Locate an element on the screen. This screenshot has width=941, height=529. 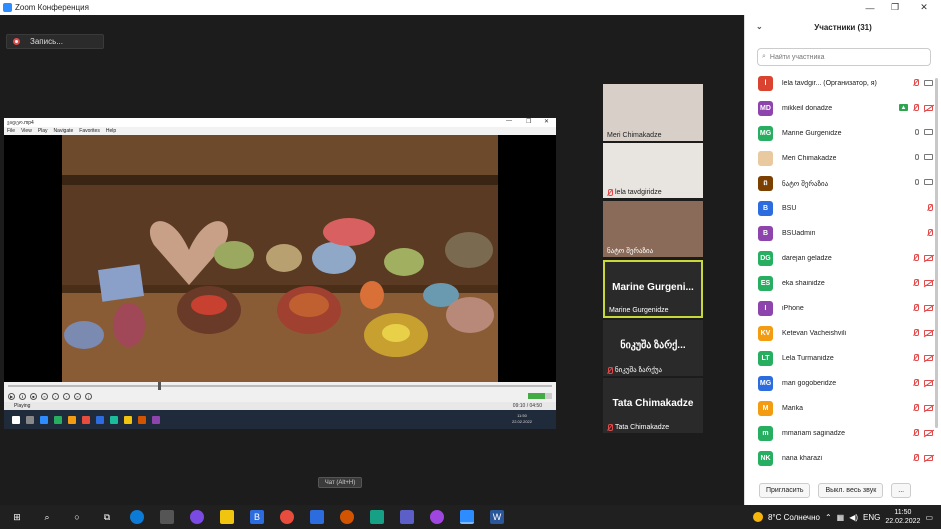
participant-row: m mmariam saginadze is located at coordinates (839, 433).